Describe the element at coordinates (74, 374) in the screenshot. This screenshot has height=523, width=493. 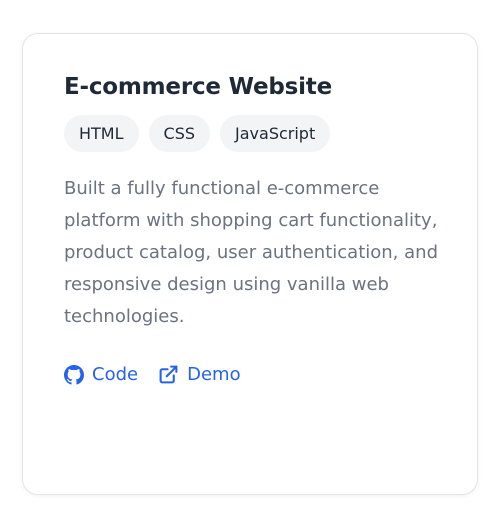
I see `github-icon` at that location.